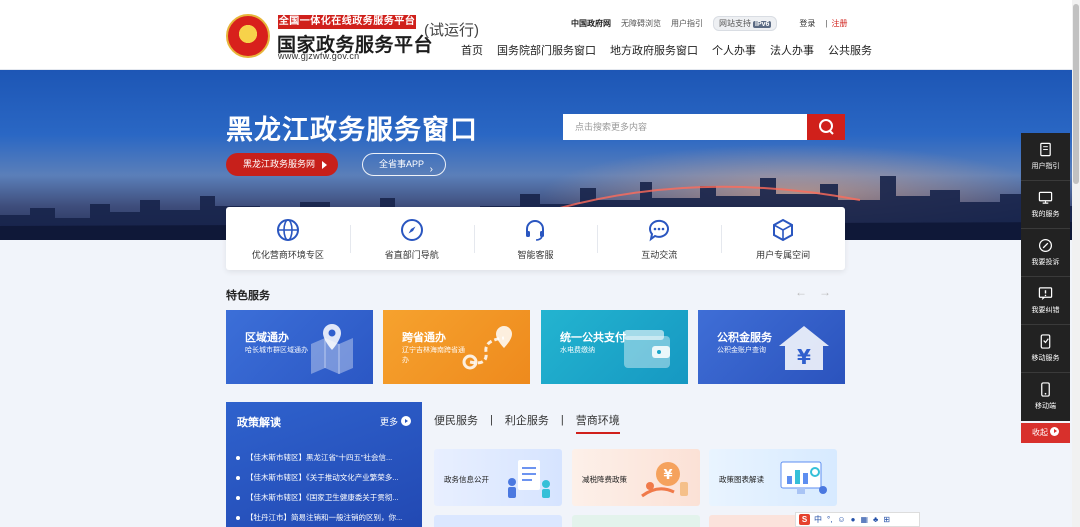 This screenshot has width=1080, height=527. I want to click on ime-keyboard-icon: ▦, so click(864, 519).